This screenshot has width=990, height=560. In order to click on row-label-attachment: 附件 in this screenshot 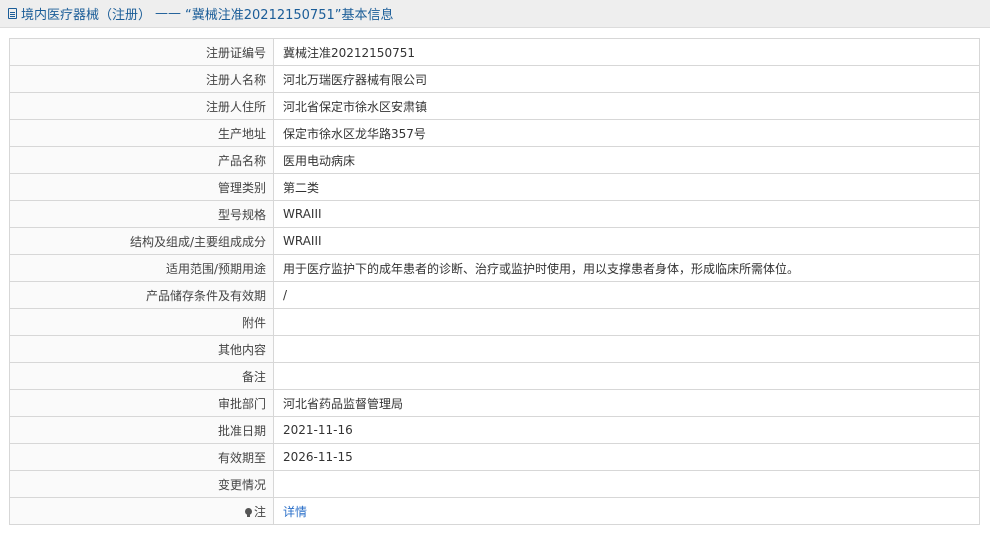, I will do `click(141, 322)`.